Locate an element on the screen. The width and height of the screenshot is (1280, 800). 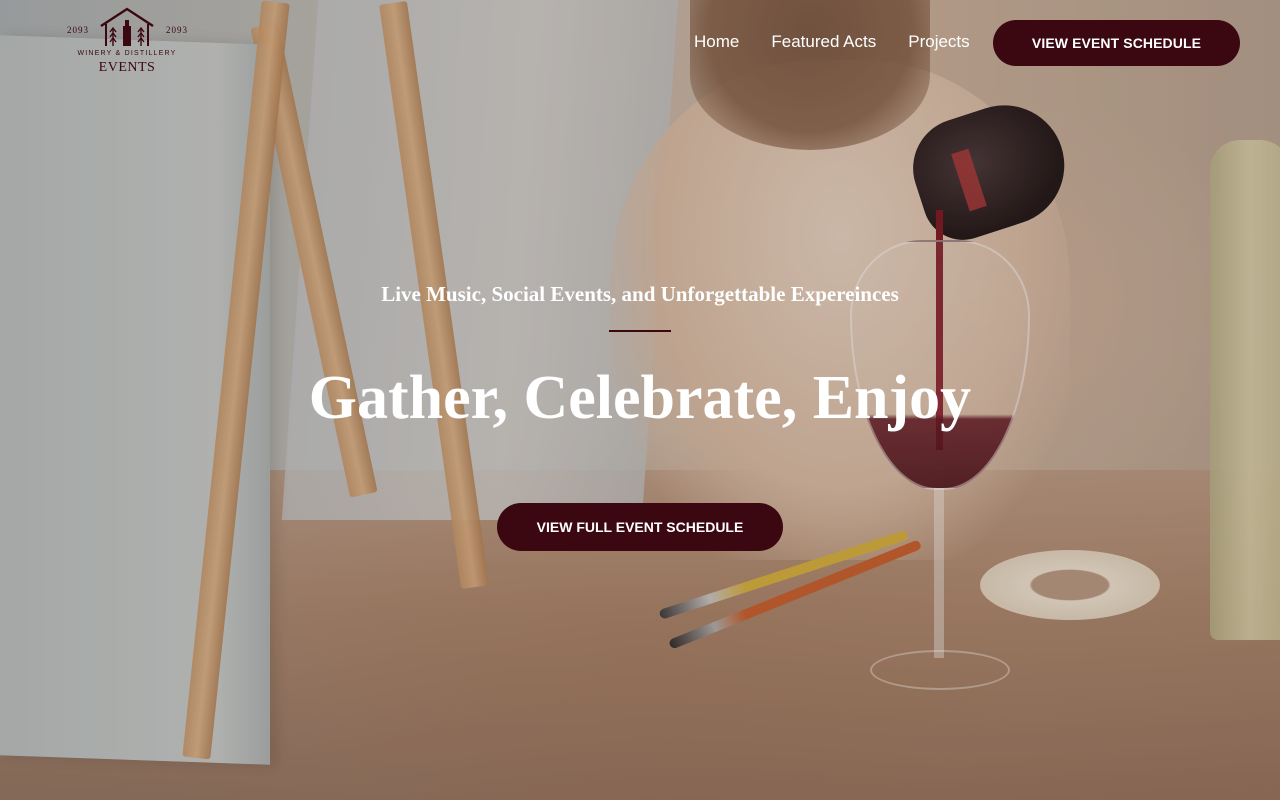
logo-year-left: 2093 is located at coordinates (78, 30).